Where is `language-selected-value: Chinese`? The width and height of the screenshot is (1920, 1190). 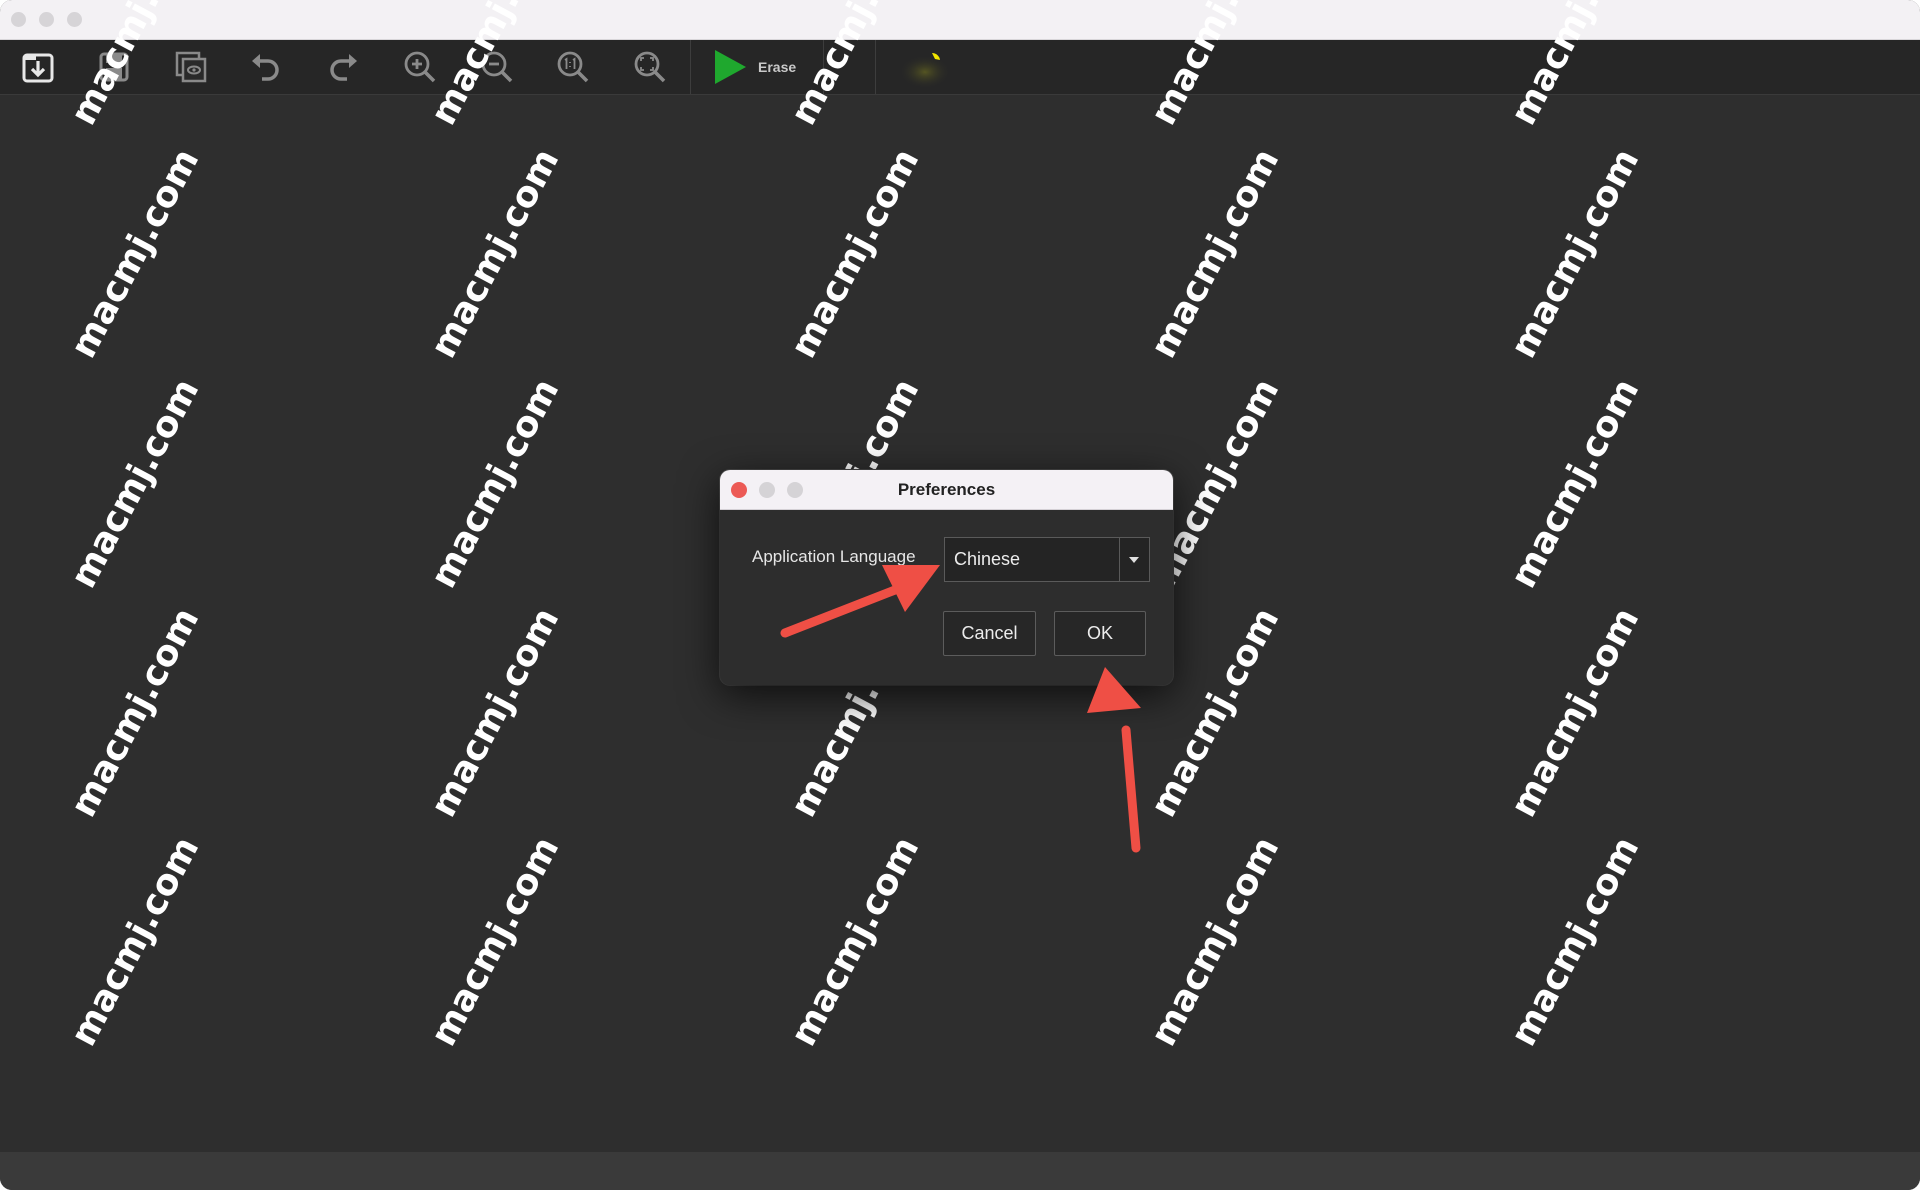
language-selected-value: Chinese is located at coordinates (987, 559).